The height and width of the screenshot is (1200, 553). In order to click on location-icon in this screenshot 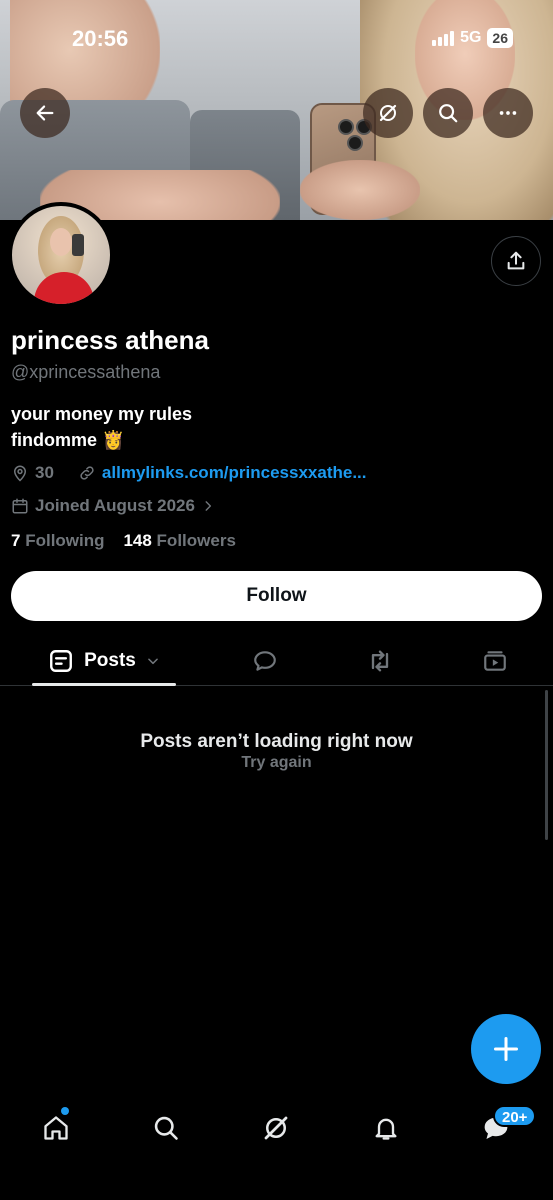, I will do `click(20, 473)`.